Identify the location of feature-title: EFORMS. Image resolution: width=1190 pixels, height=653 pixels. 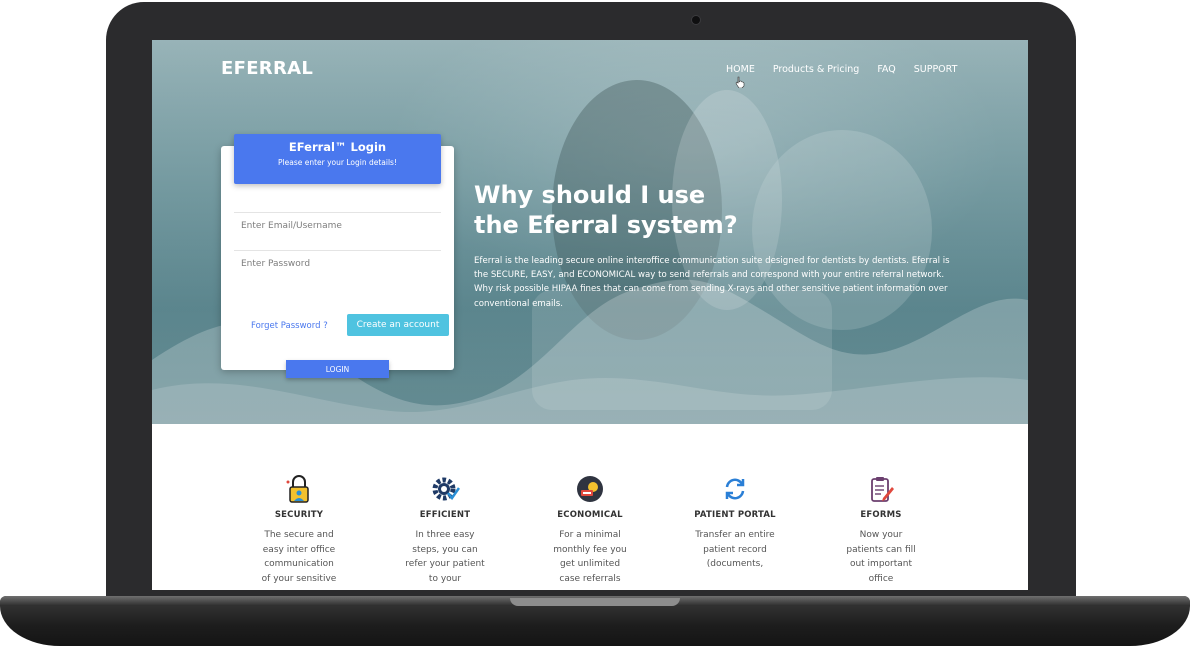
(881, 515).